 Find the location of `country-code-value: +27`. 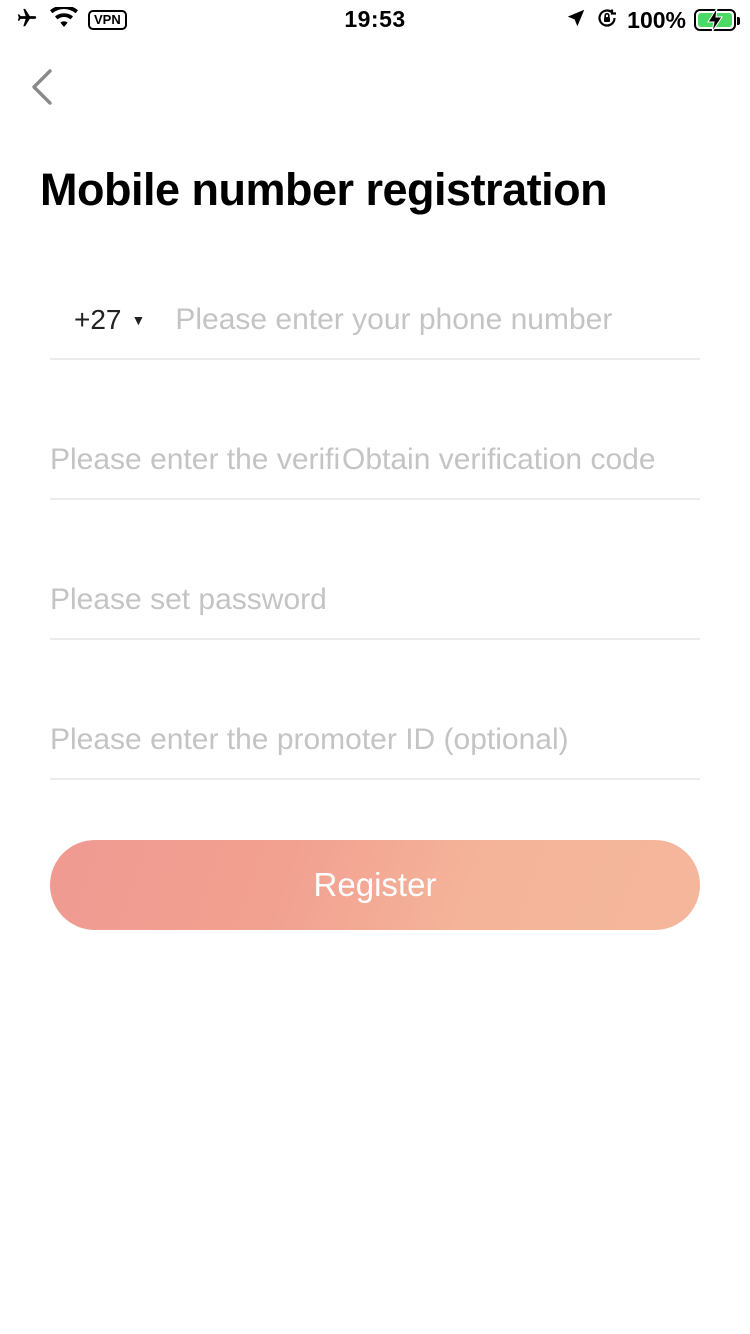

country-code-value: +27 is located at coordinates (98, 319).